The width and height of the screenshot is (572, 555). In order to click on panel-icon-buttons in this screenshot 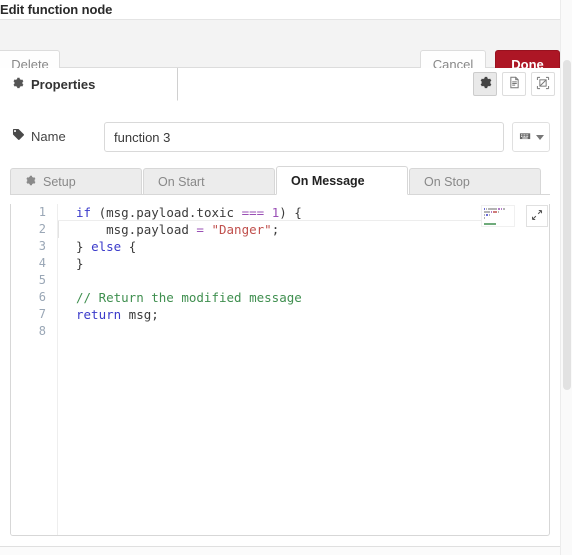, I will do `click(514, 84)`.